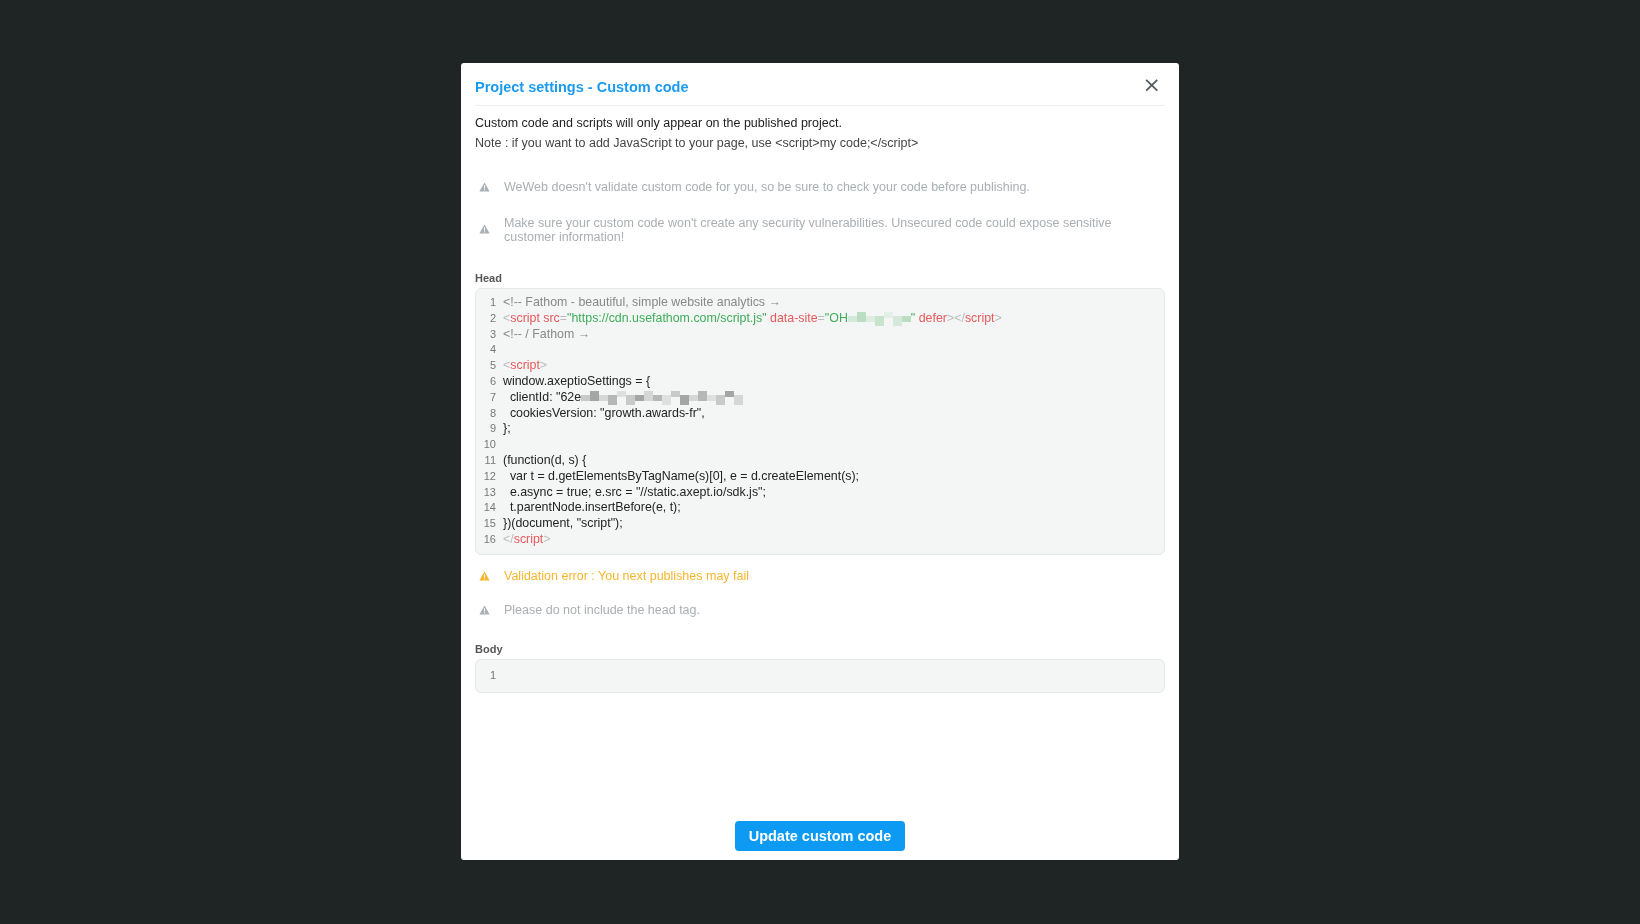 The image size is (1640, 924). Describe the element at coordinates (793, 318) in the screenshot. I see `code-attribute: data-site` at that location.